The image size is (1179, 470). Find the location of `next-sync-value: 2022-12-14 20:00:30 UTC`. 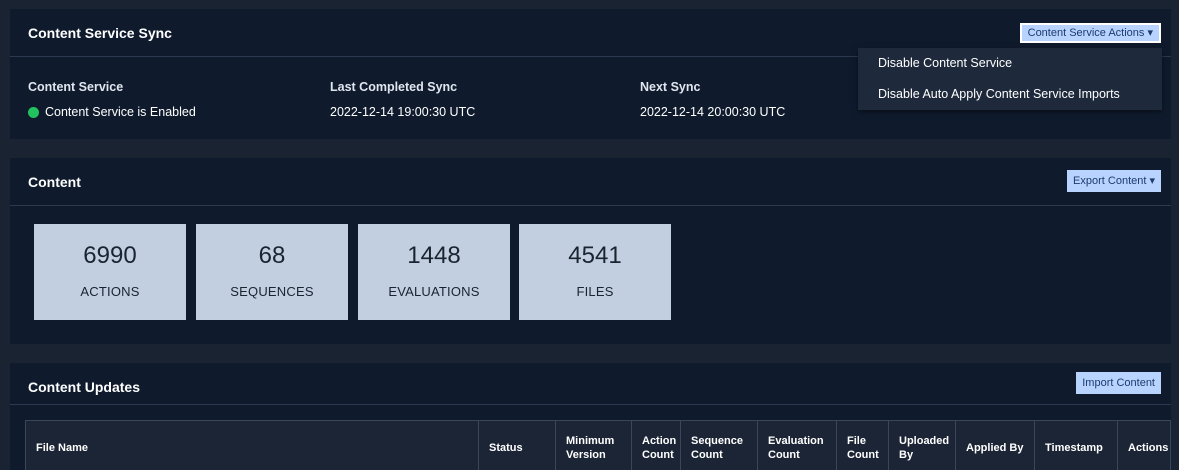

next-sync-value: 2022-12-14 20:00:30 UTC is located at coordinates (713, 112).